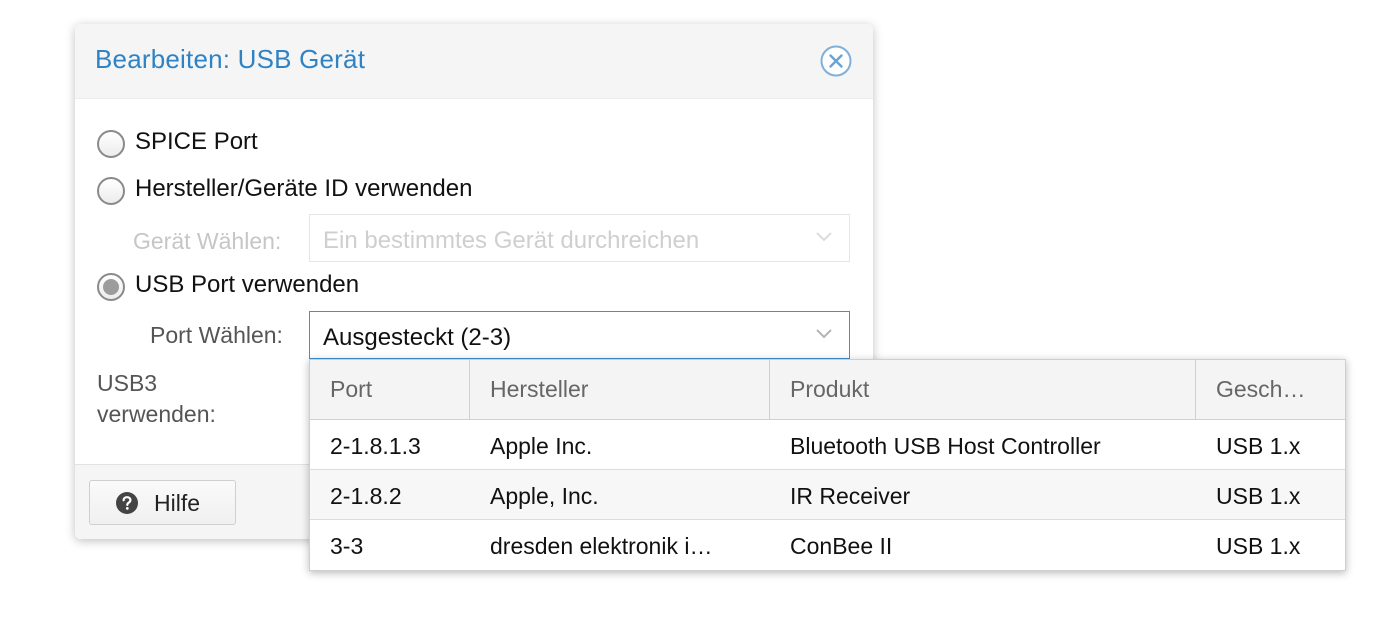 The width and height of the screenshot is (1392, 626). What do you see at coordinates (945, 446) in the screenshot?
I see `cell-product: Bluetooth USB Host Controller` at bounding box center [945, 446].